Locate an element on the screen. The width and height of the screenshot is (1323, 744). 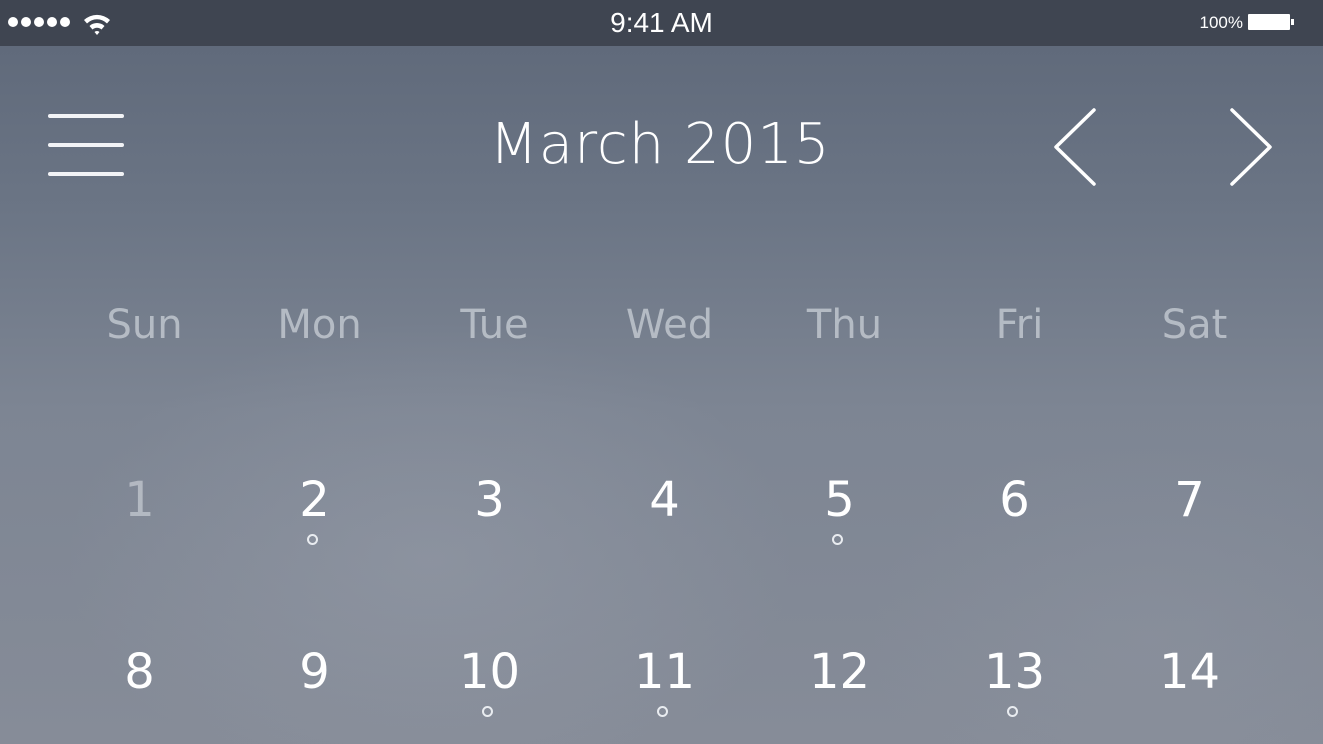
day-number: 1 is located at coordinates (139, 500).